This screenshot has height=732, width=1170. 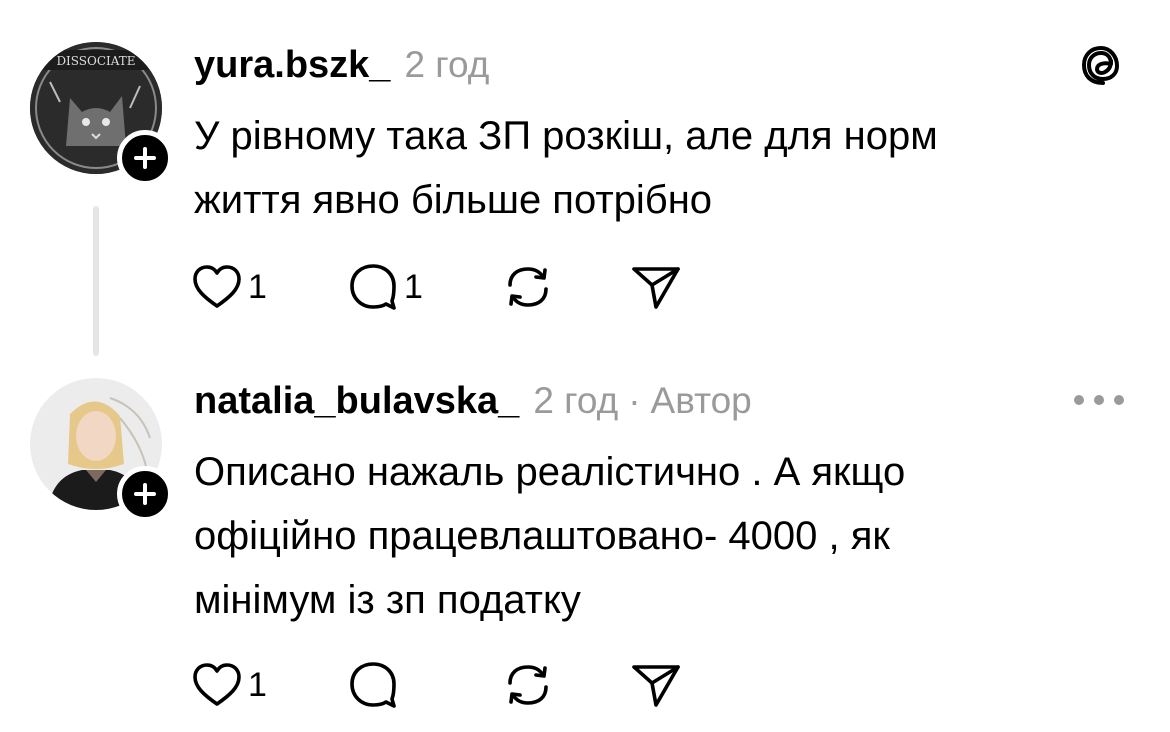 I want to click on threads-logo-svg, so click(x=1100, y=65).